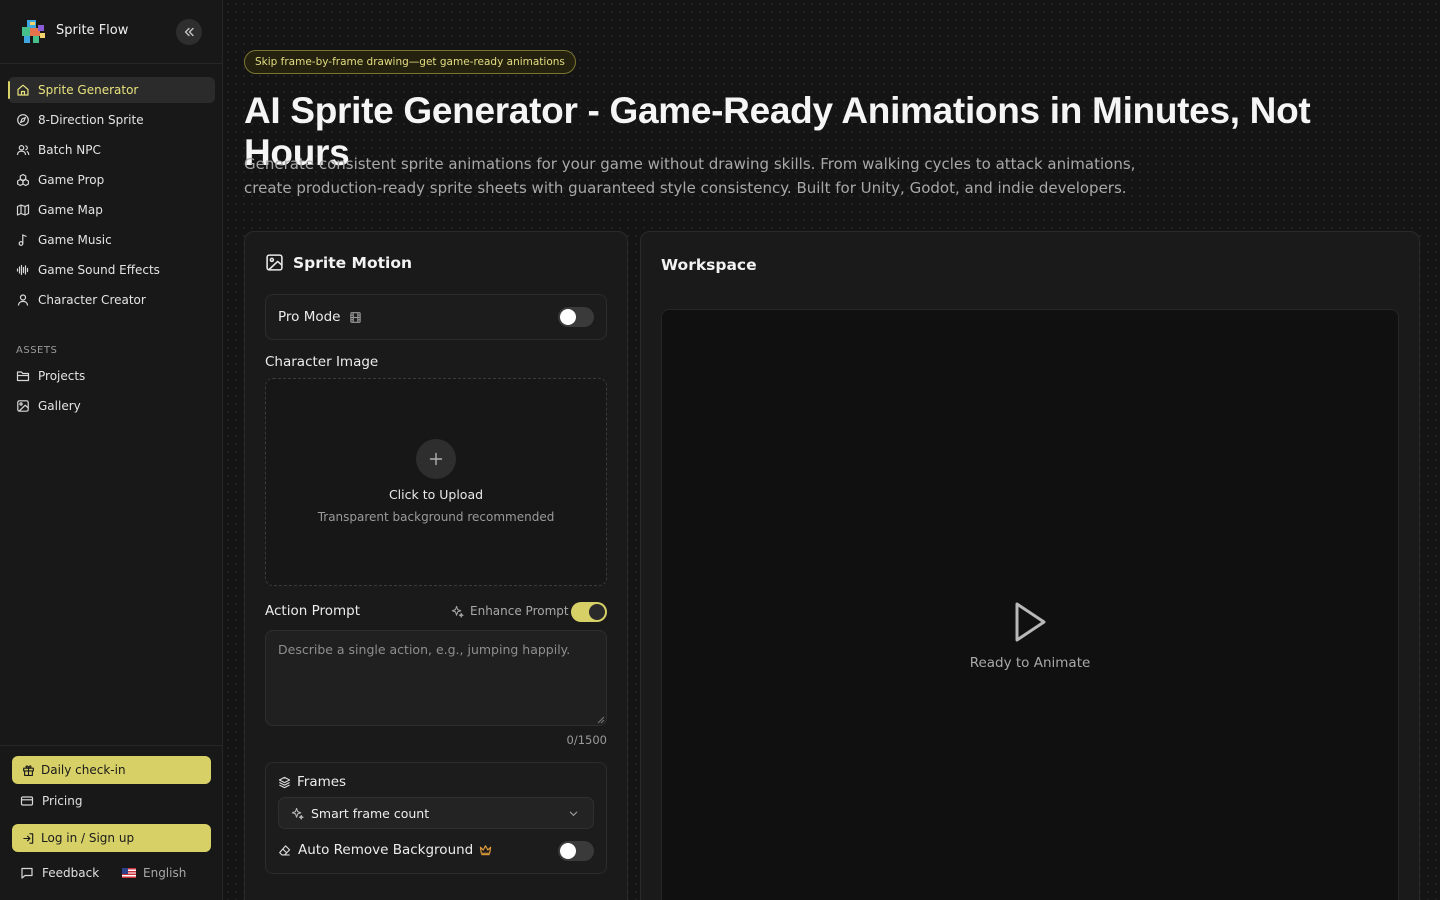  What do you see at coordinates (69, 150) in the screenshot?
I see `sidebar-item-label: Batch NPC` at bounding box center [69, 150].